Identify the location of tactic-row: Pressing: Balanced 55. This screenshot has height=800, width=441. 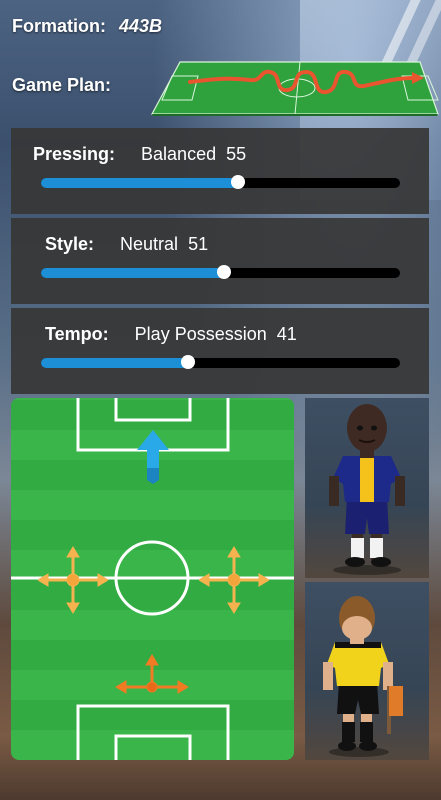
(139, 154).